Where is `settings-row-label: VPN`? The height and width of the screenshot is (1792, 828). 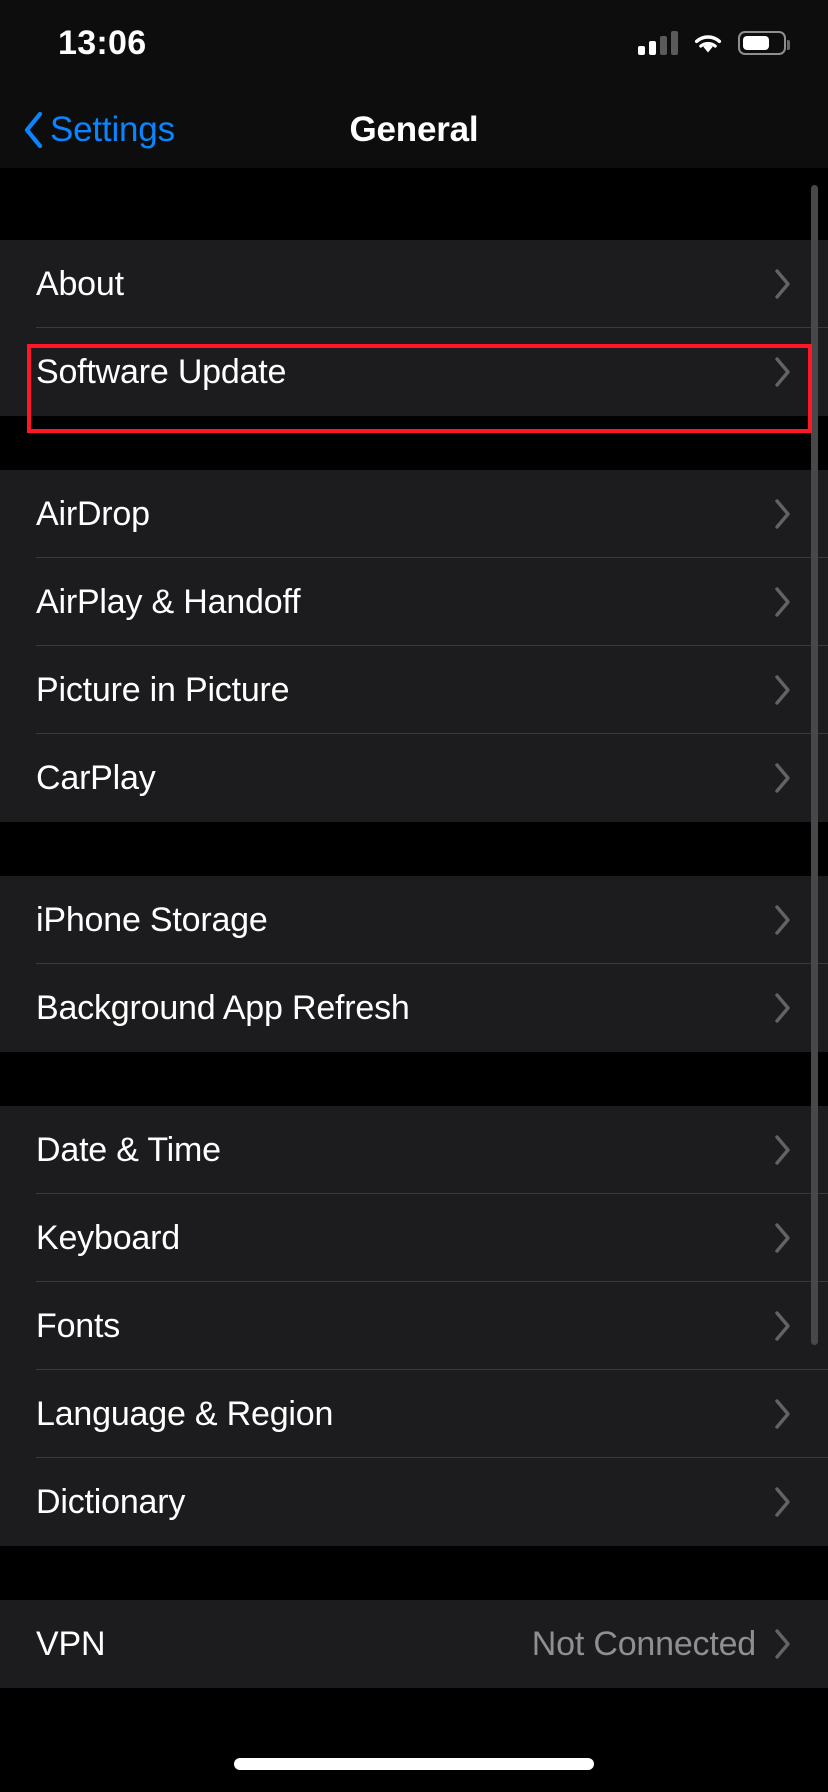 settings-row-label: VPN is located at coordinates (71, 1643).